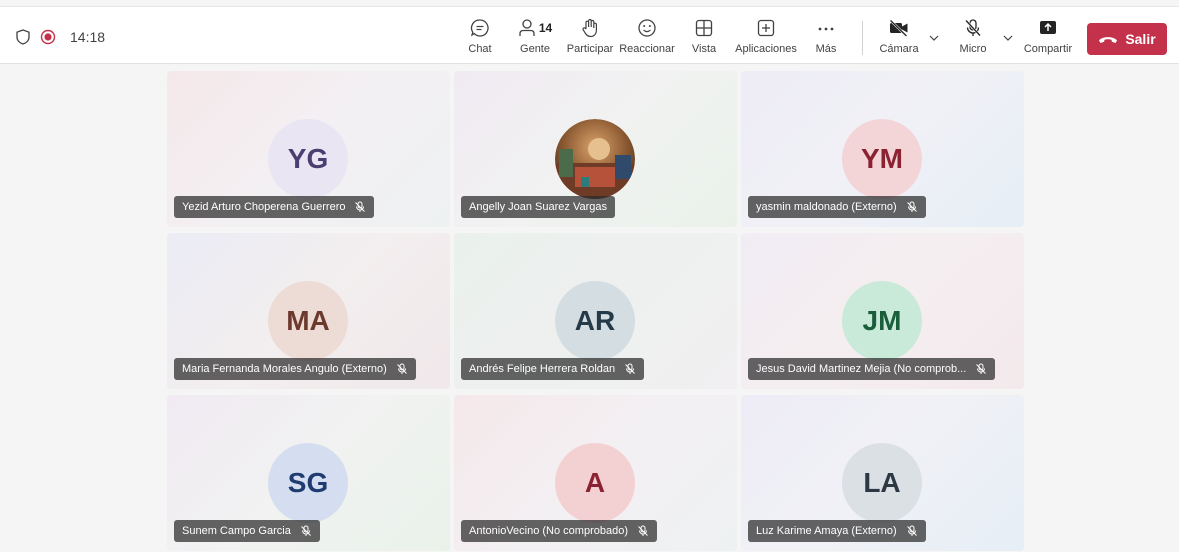 Image resolution: width=1179 pixels, height=552 pixels. I want to click on people-count: 14, so click(545, 28).